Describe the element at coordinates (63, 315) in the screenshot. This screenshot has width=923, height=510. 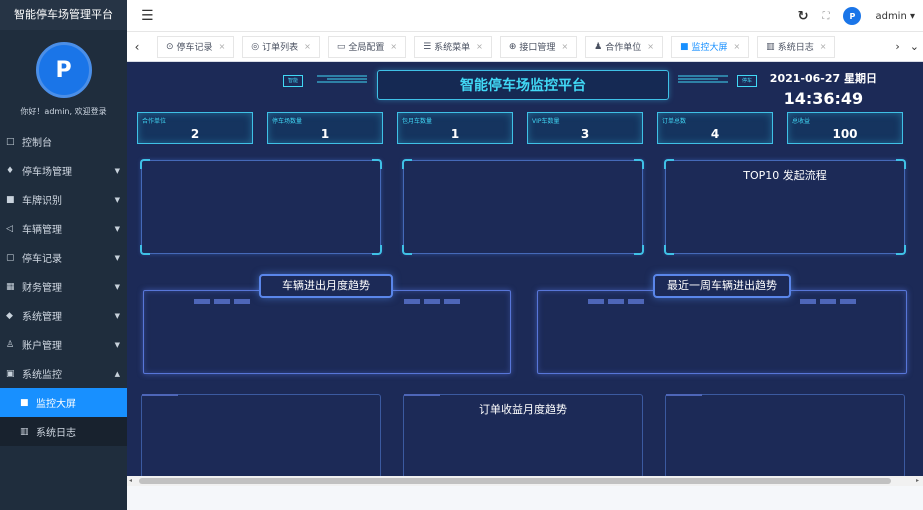
I see `sidebar-item-system: ◆ 系统管理 ▼` at that location.